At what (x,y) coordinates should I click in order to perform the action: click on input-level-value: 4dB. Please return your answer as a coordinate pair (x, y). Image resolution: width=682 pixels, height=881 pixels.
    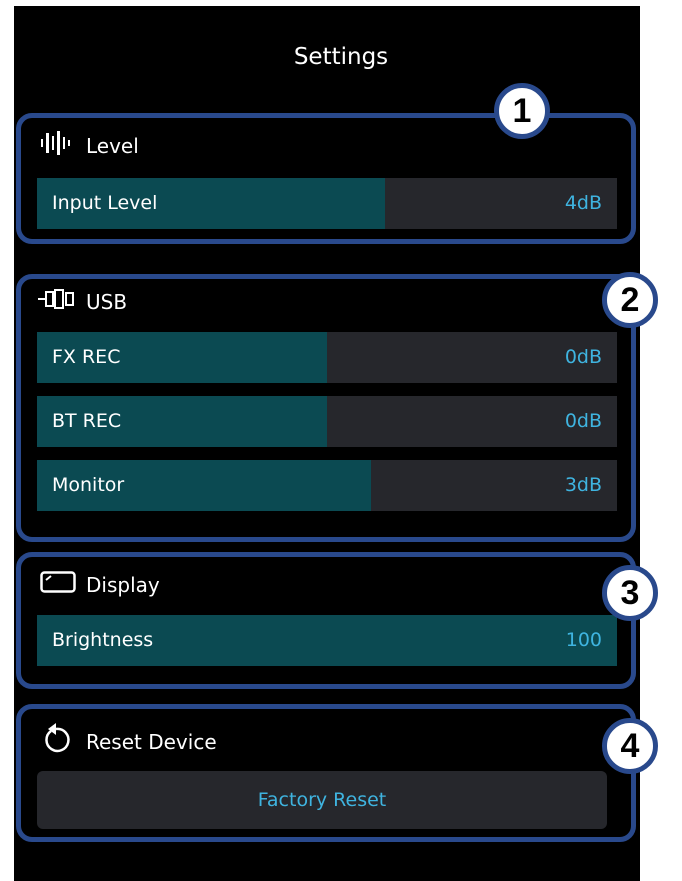
    Looking at the image, I should click on (583, 203).